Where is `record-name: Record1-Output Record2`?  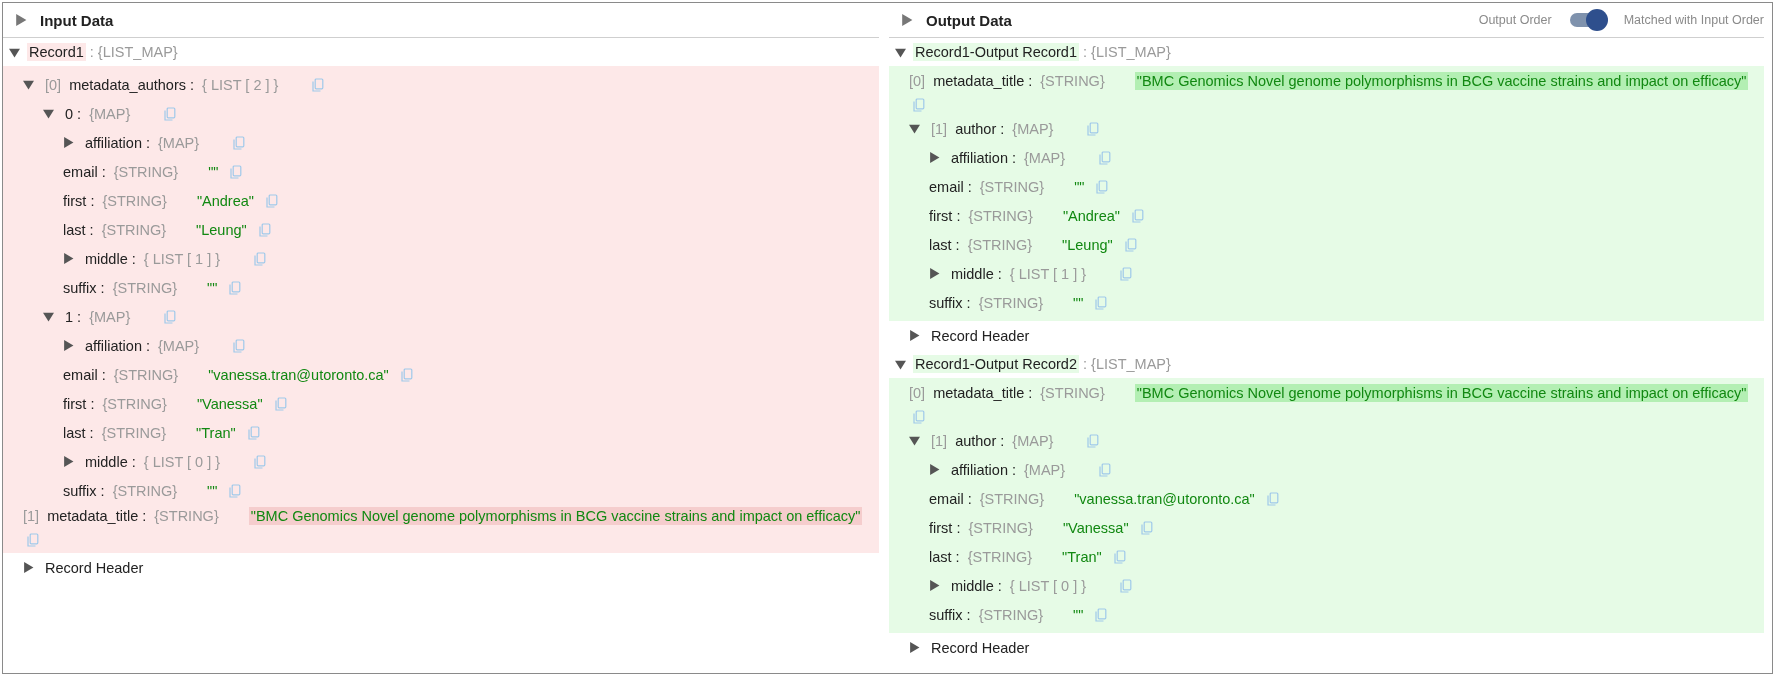
record-name: Record1-Output Record2 is located at coordinates (996, 364).